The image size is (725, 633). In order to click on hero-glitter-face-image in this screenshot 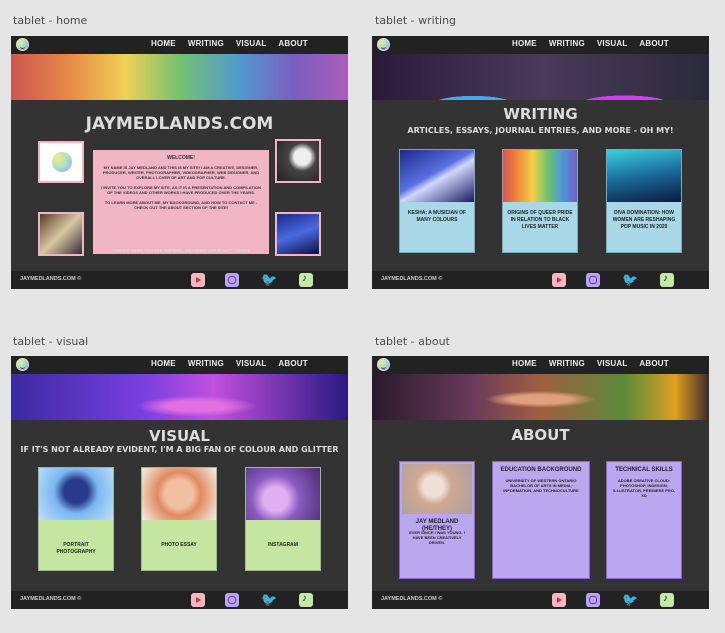, I will do `click(540, 397)`.